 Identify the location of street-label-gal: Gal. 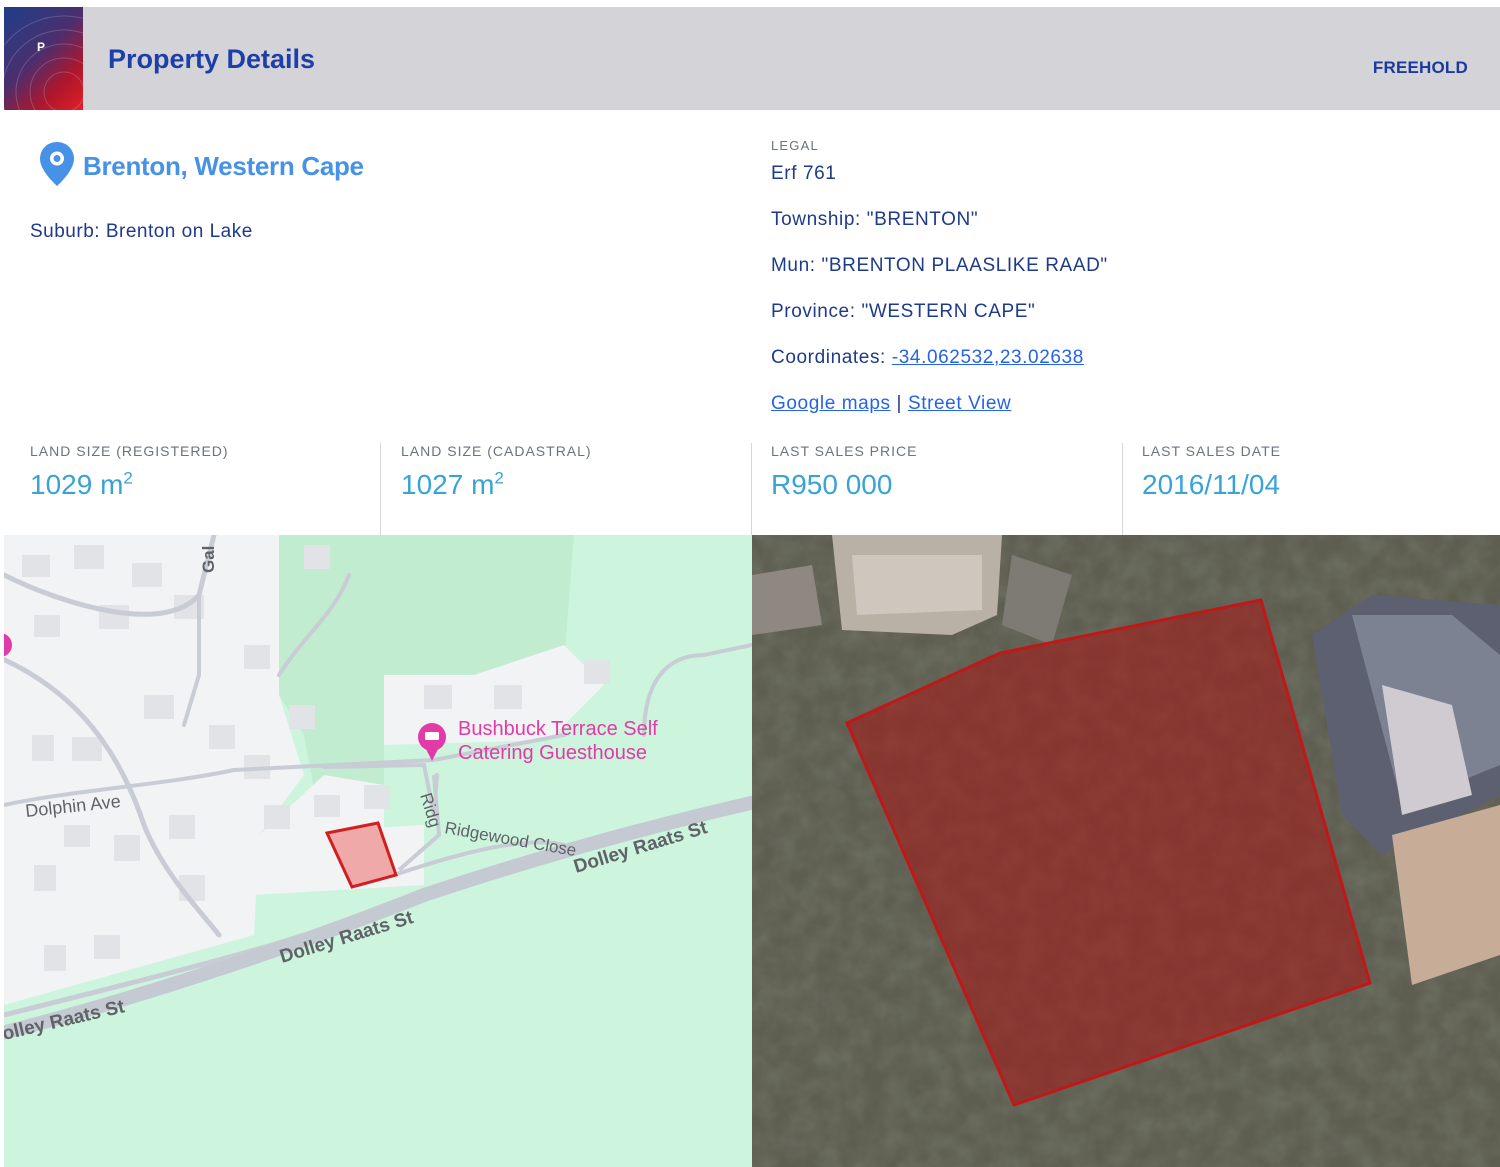
(208, 559).